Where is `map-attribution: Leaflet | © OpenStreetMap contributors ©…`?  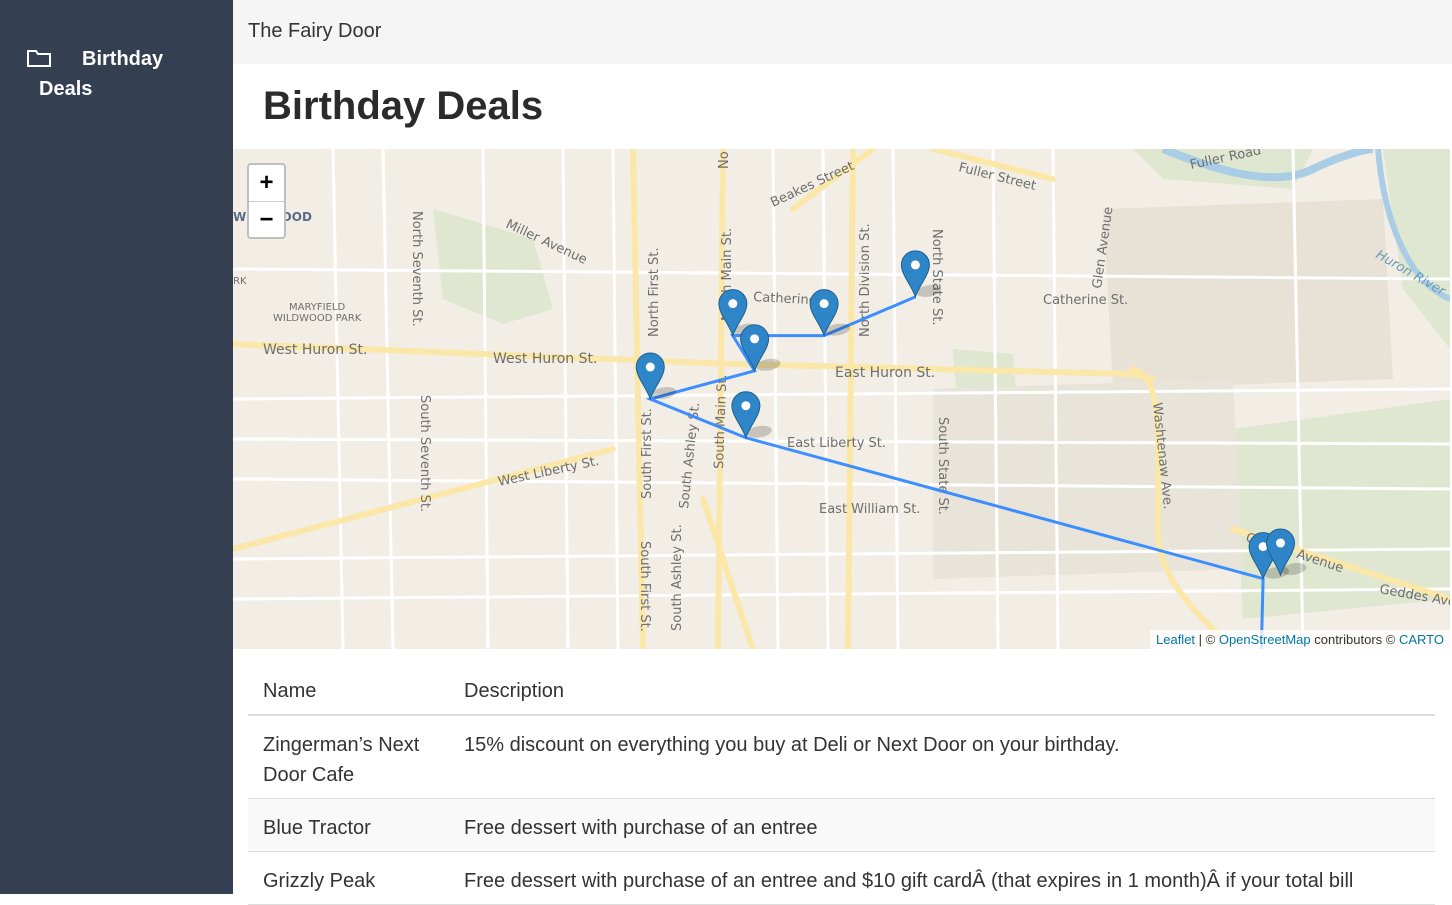
map-attribution: Leaflet | © OpenStreetMap contributors ©… is located at coordinates (1300, 639).